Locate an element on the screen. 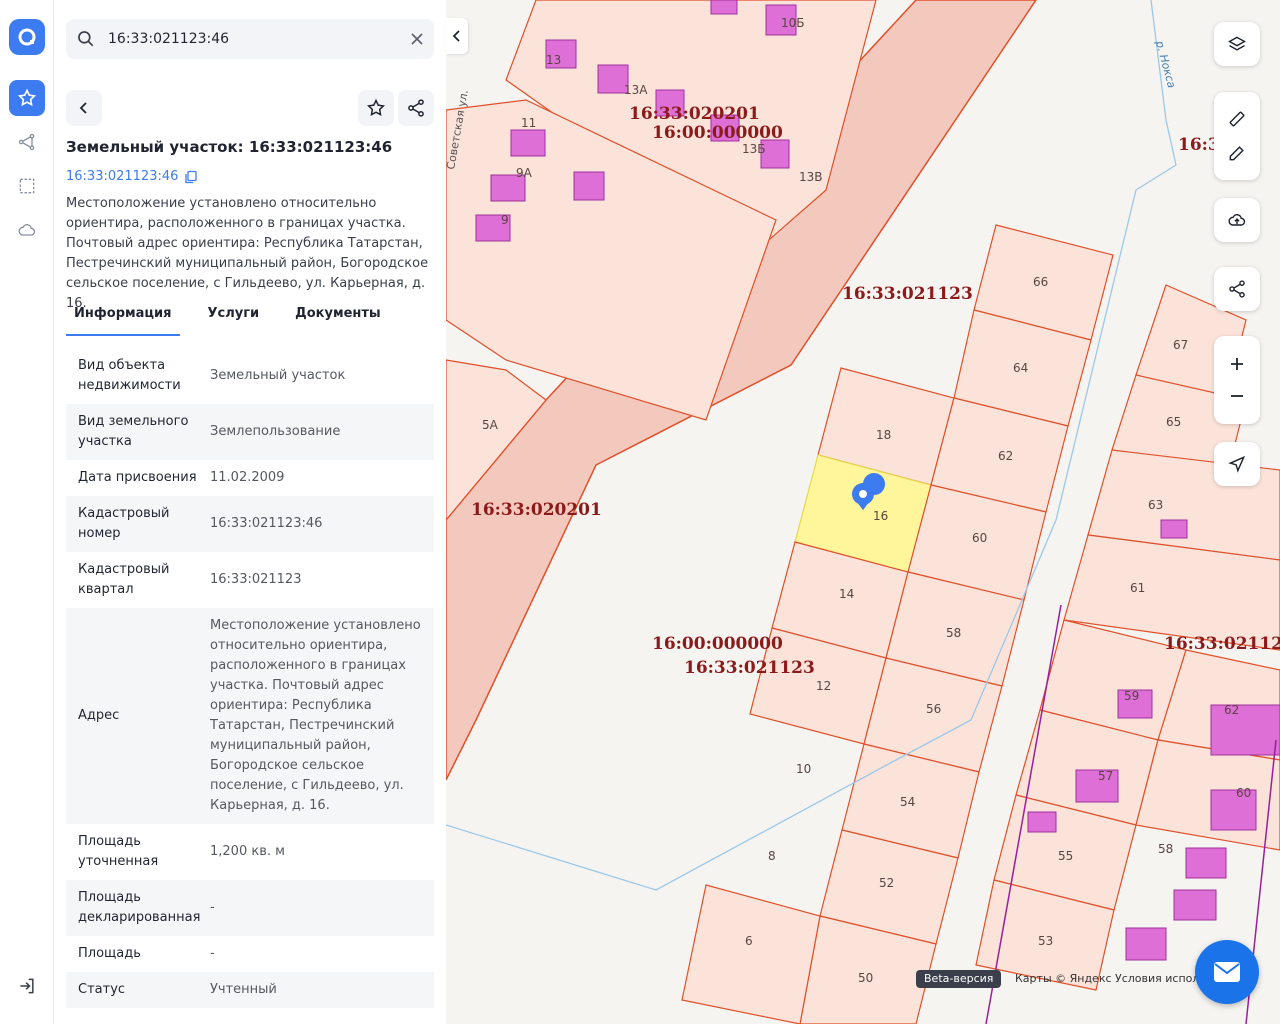 Image resolution: width=1280 pixels, height=1024 pixels. layers-icon is located at coordinates (1237, 43).